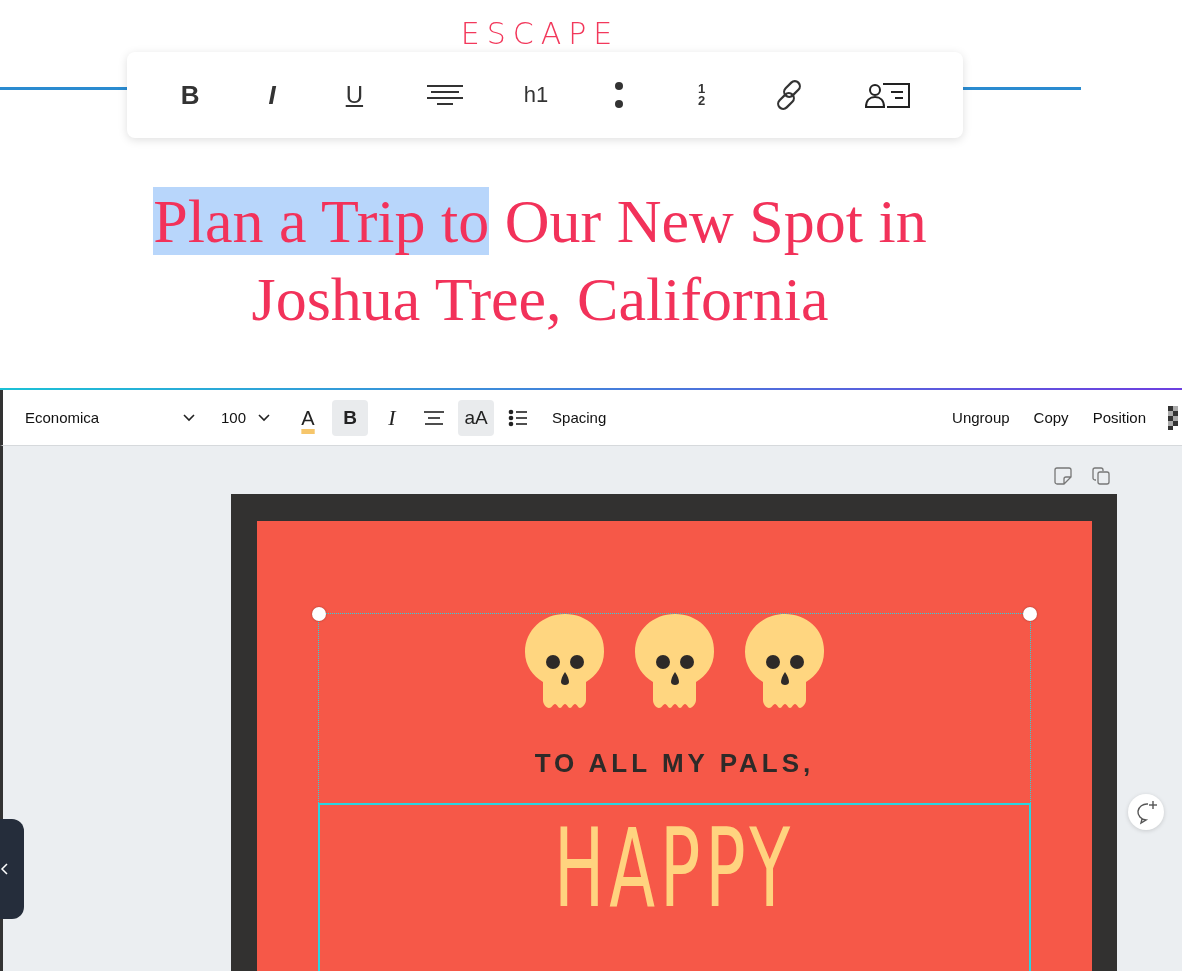  What do you see at coordinates (701, 95) in the screenshot?
I see `fraction-button: 1 2` at bounding box center [701, 95].